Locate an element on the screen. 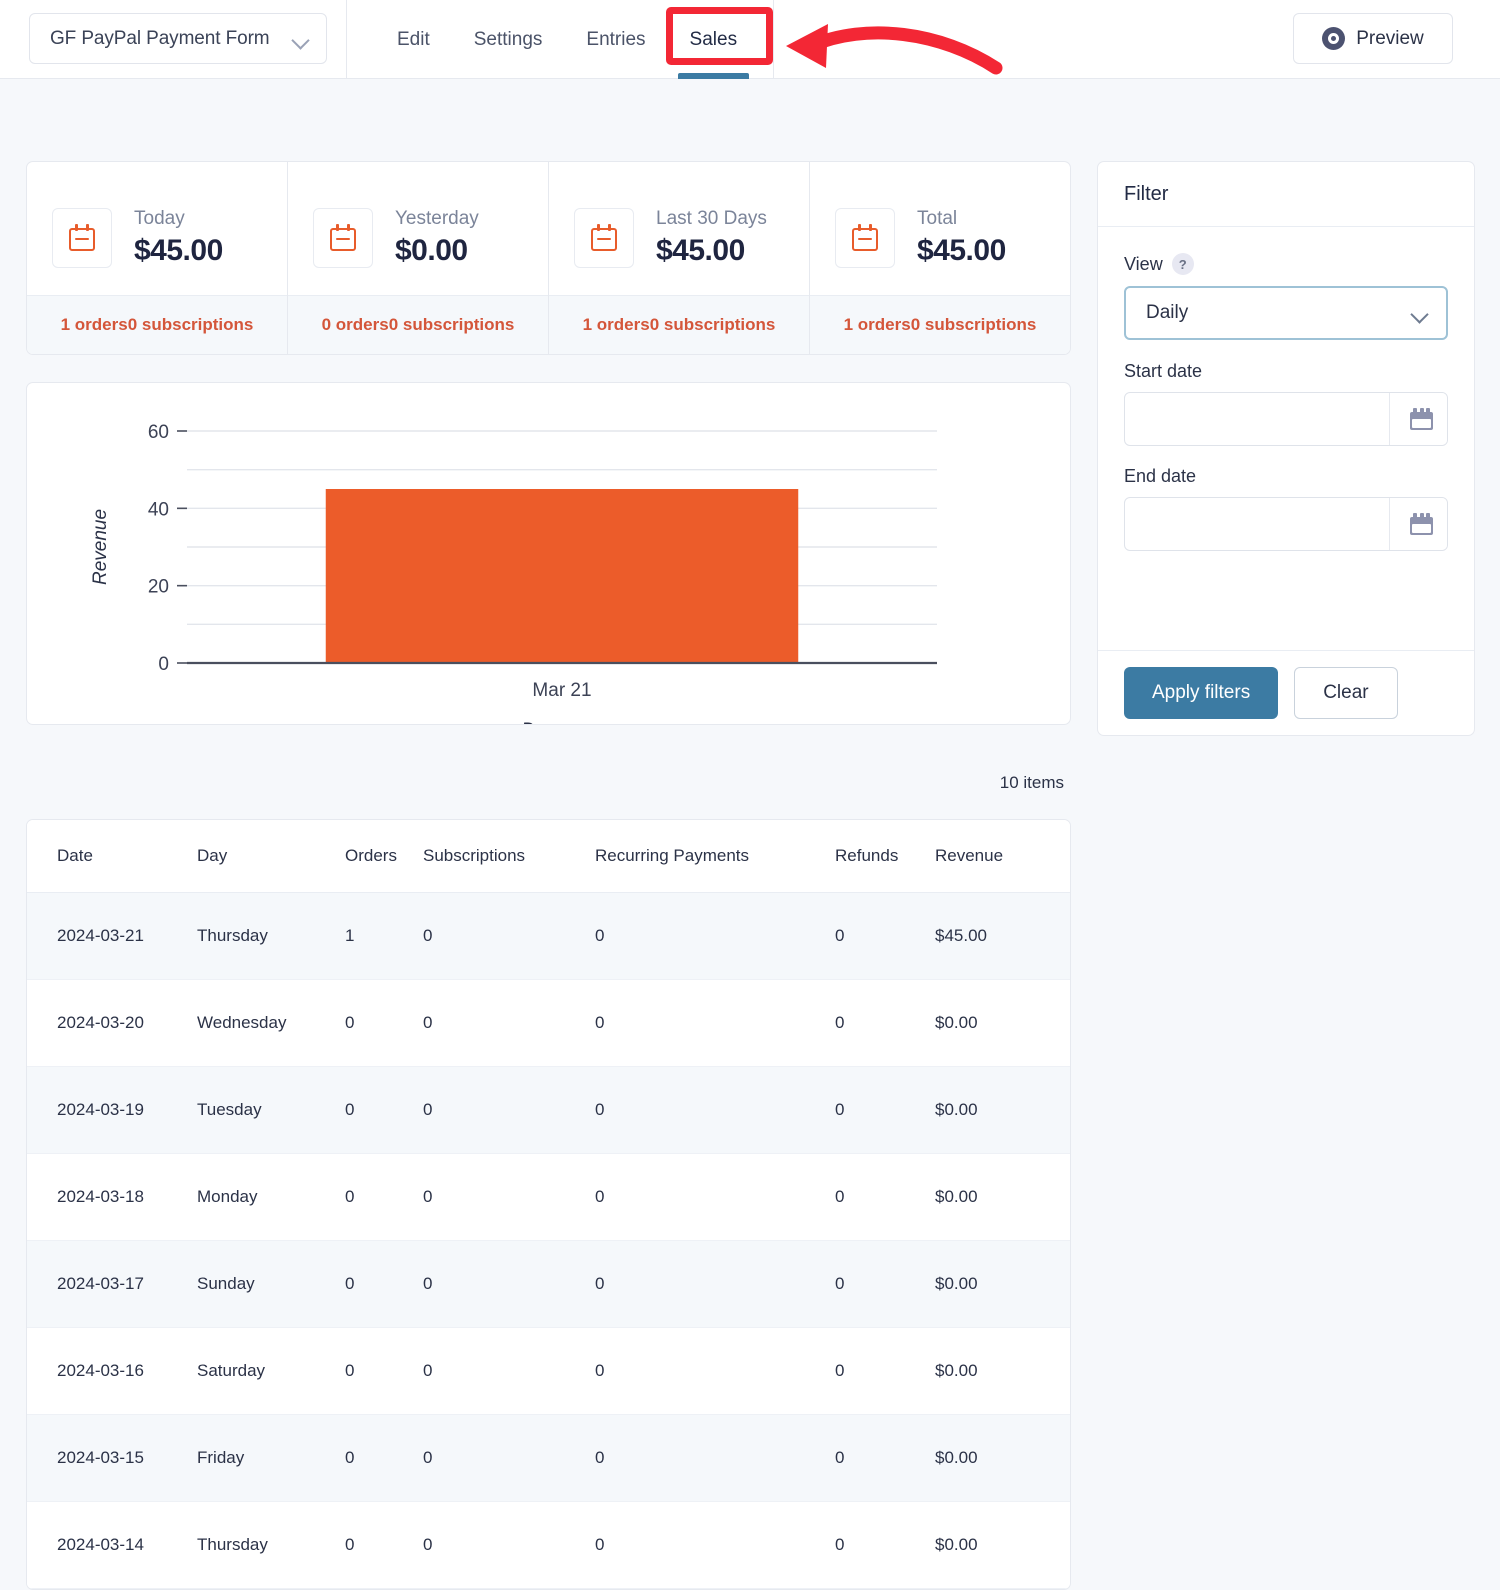  cell-date: 2024-03-21 is located at coordinates (112, 936).